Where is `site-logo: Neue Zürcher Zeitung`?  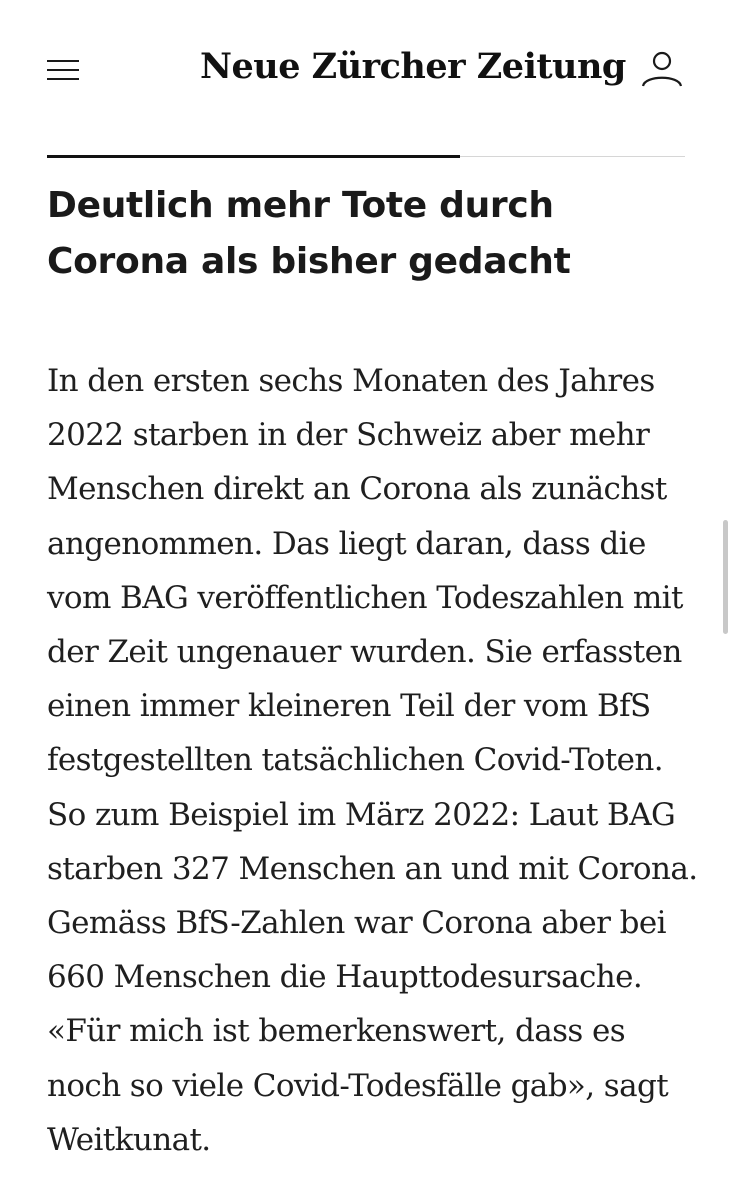
site-logo: Neue Zürcher Zeitung is located at coordinates (413, 66).